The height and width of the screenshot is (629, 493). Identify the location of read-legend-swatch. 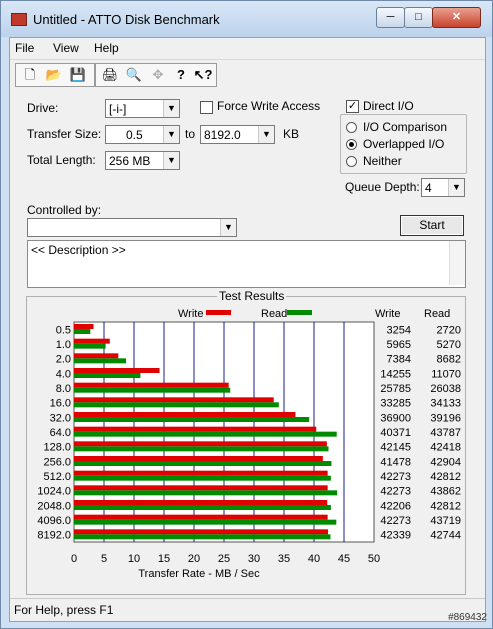
(299, 312).